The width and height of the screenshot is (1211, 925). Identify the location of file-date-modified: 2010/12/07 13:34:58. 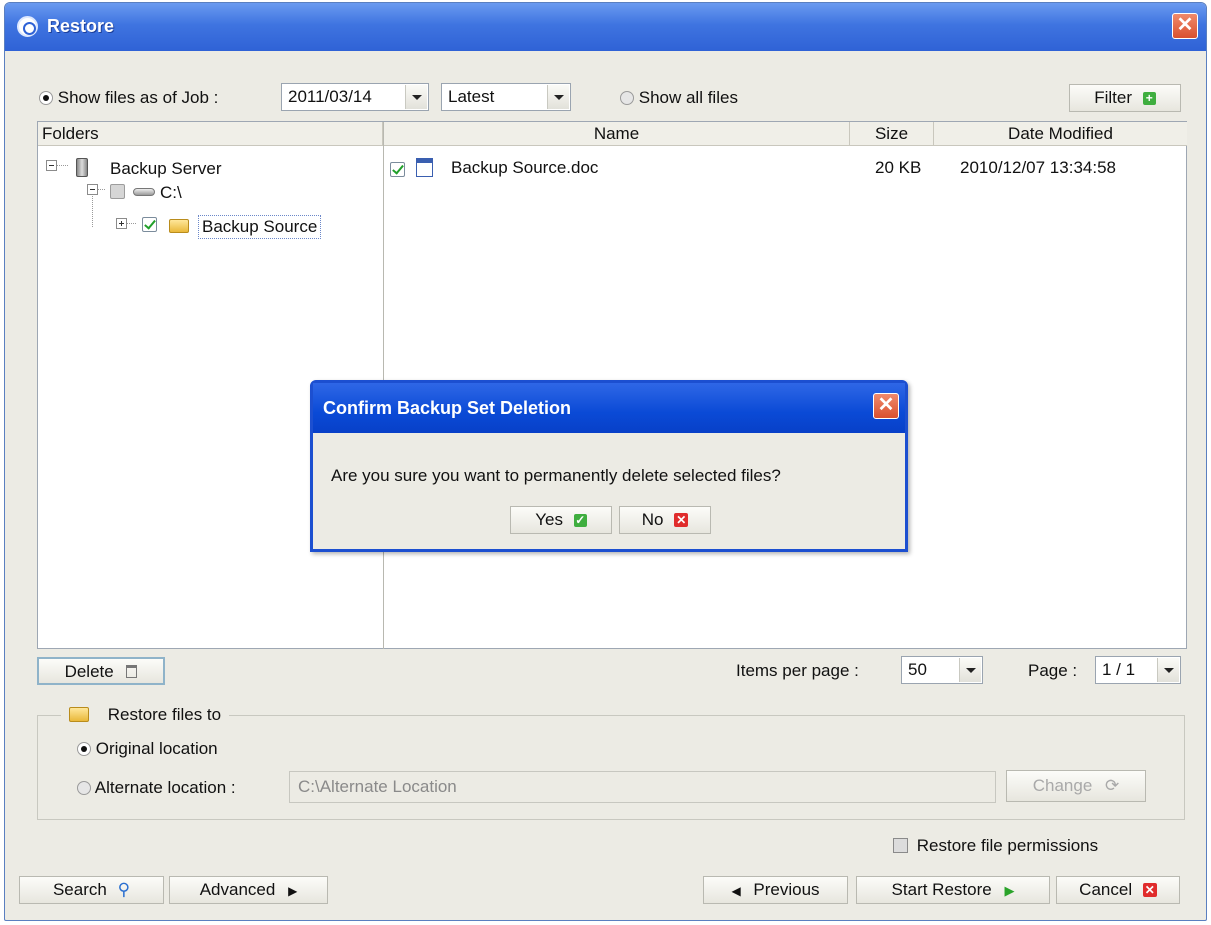
(1038, 167).